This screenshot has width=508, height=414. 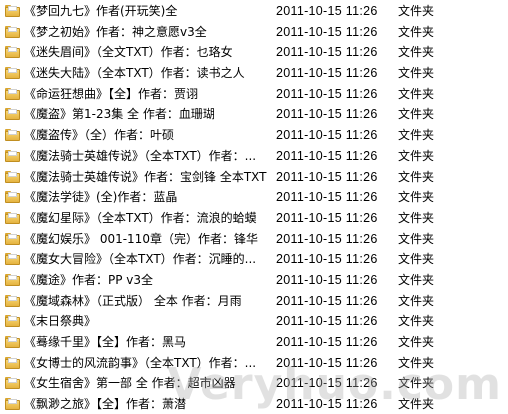 I want to click on file-name: 《梦回九七》作者(开玩笑)全, so click(x=148, y=11).